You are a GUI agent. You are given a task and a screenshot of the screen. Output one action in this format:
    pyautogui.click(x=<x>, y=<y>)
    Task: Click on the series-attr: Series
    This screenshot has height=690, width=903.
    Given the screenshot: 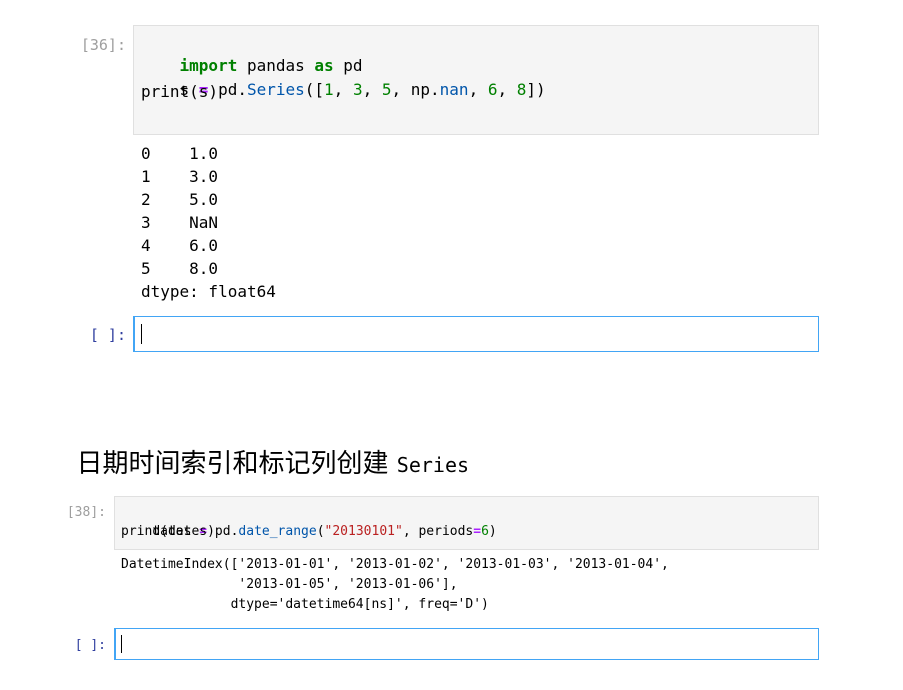 What is the action you would take?
    pyautogui.click(x=275, y=89)
    